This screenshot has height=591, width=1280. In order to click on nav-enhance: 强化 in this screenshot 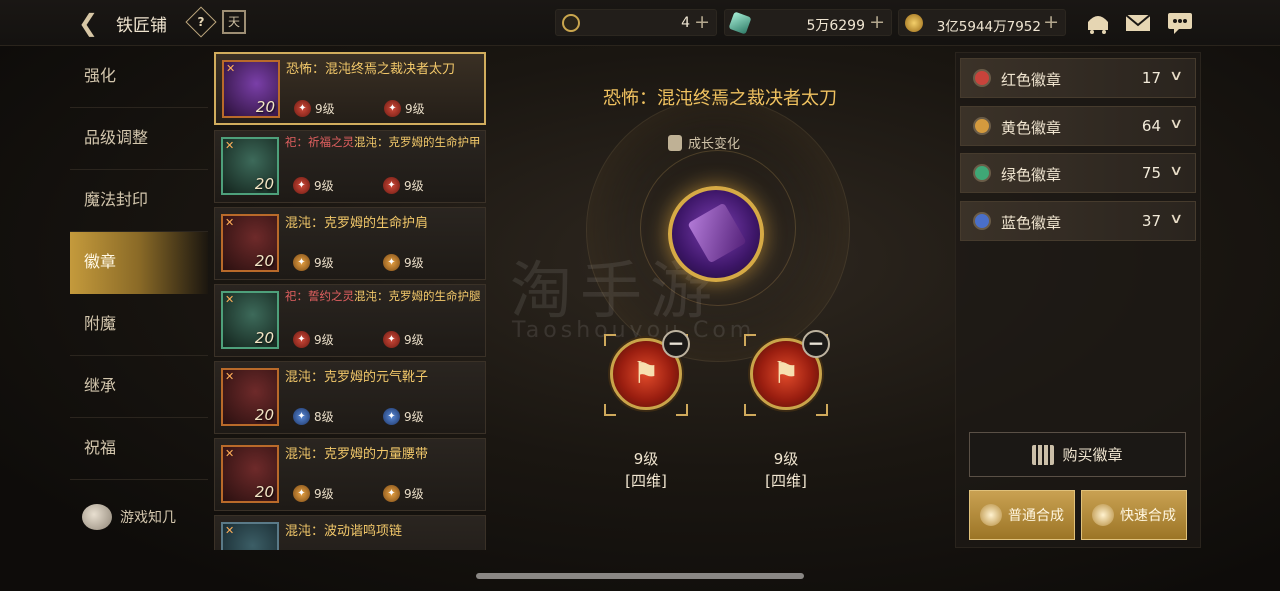, I will do `click(139, 77)`.